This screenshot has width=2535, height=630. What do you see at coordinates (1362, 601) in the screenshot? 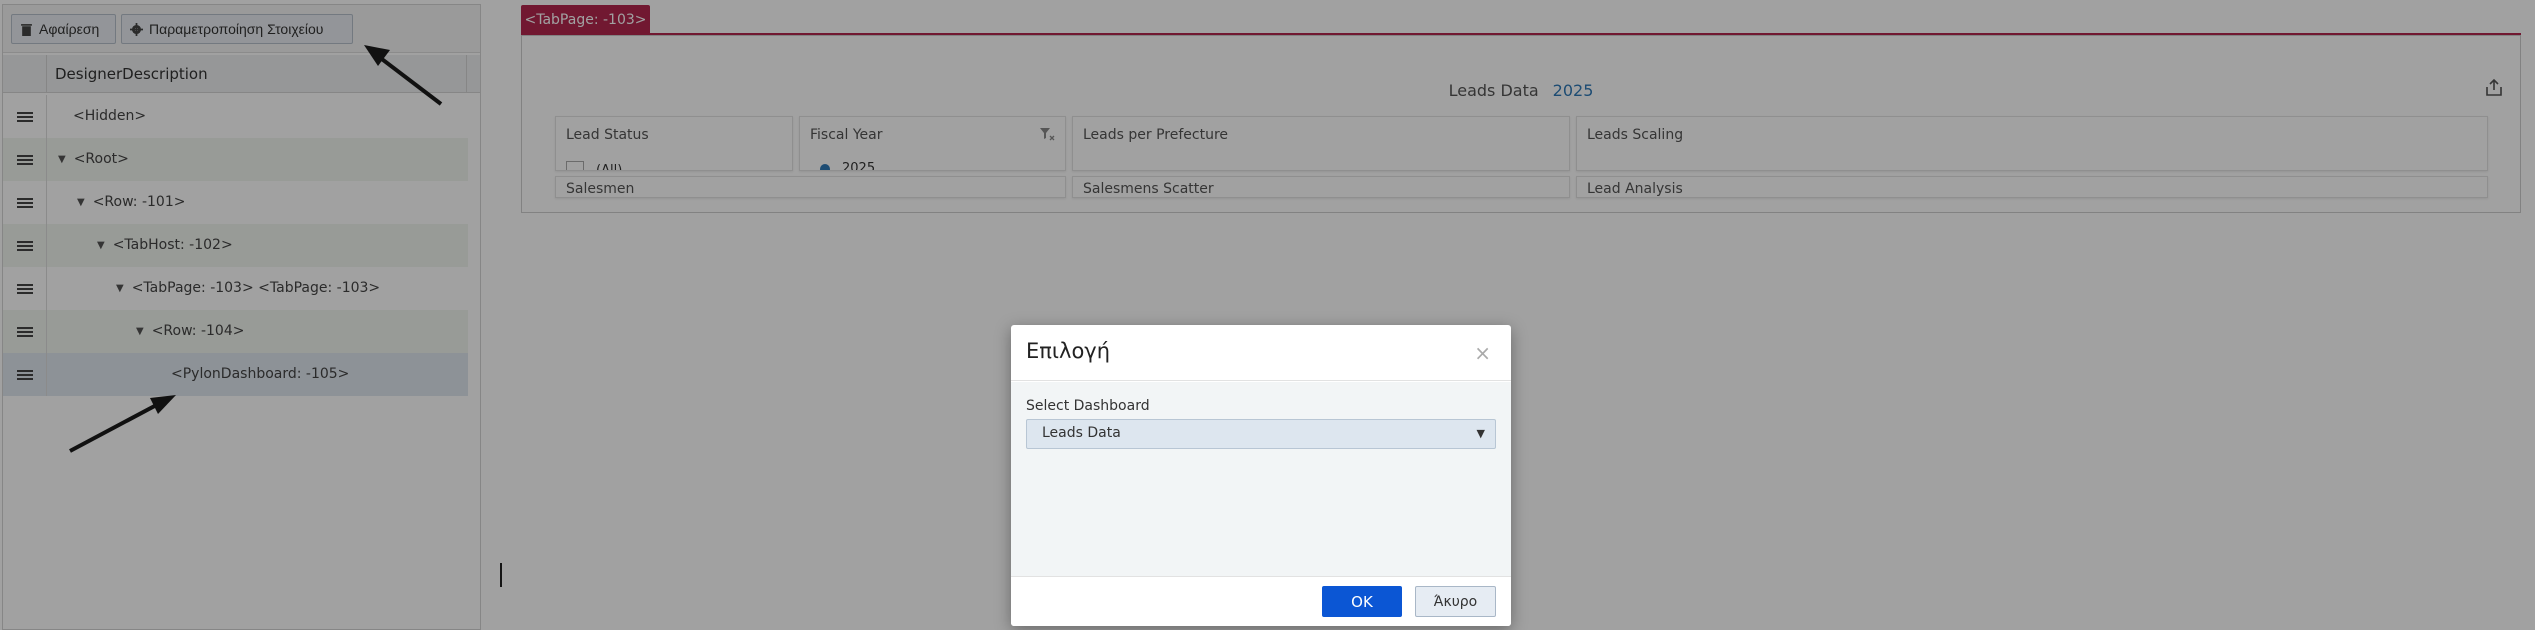
I see `ok-button: OK` at bounding box center [1362, 601].